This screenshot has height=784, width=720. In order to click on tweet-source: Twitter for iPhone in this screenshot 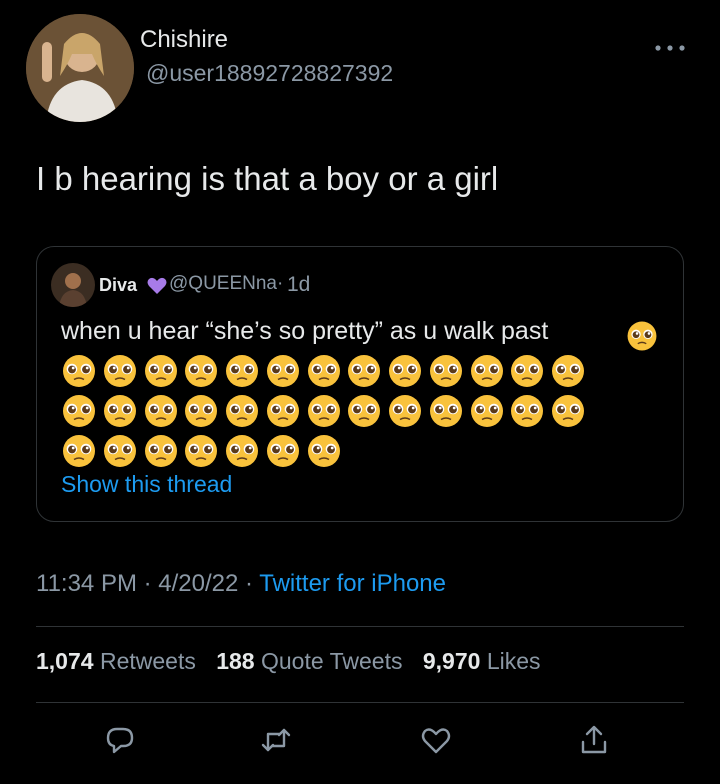, I will do `click(352, 583)`.